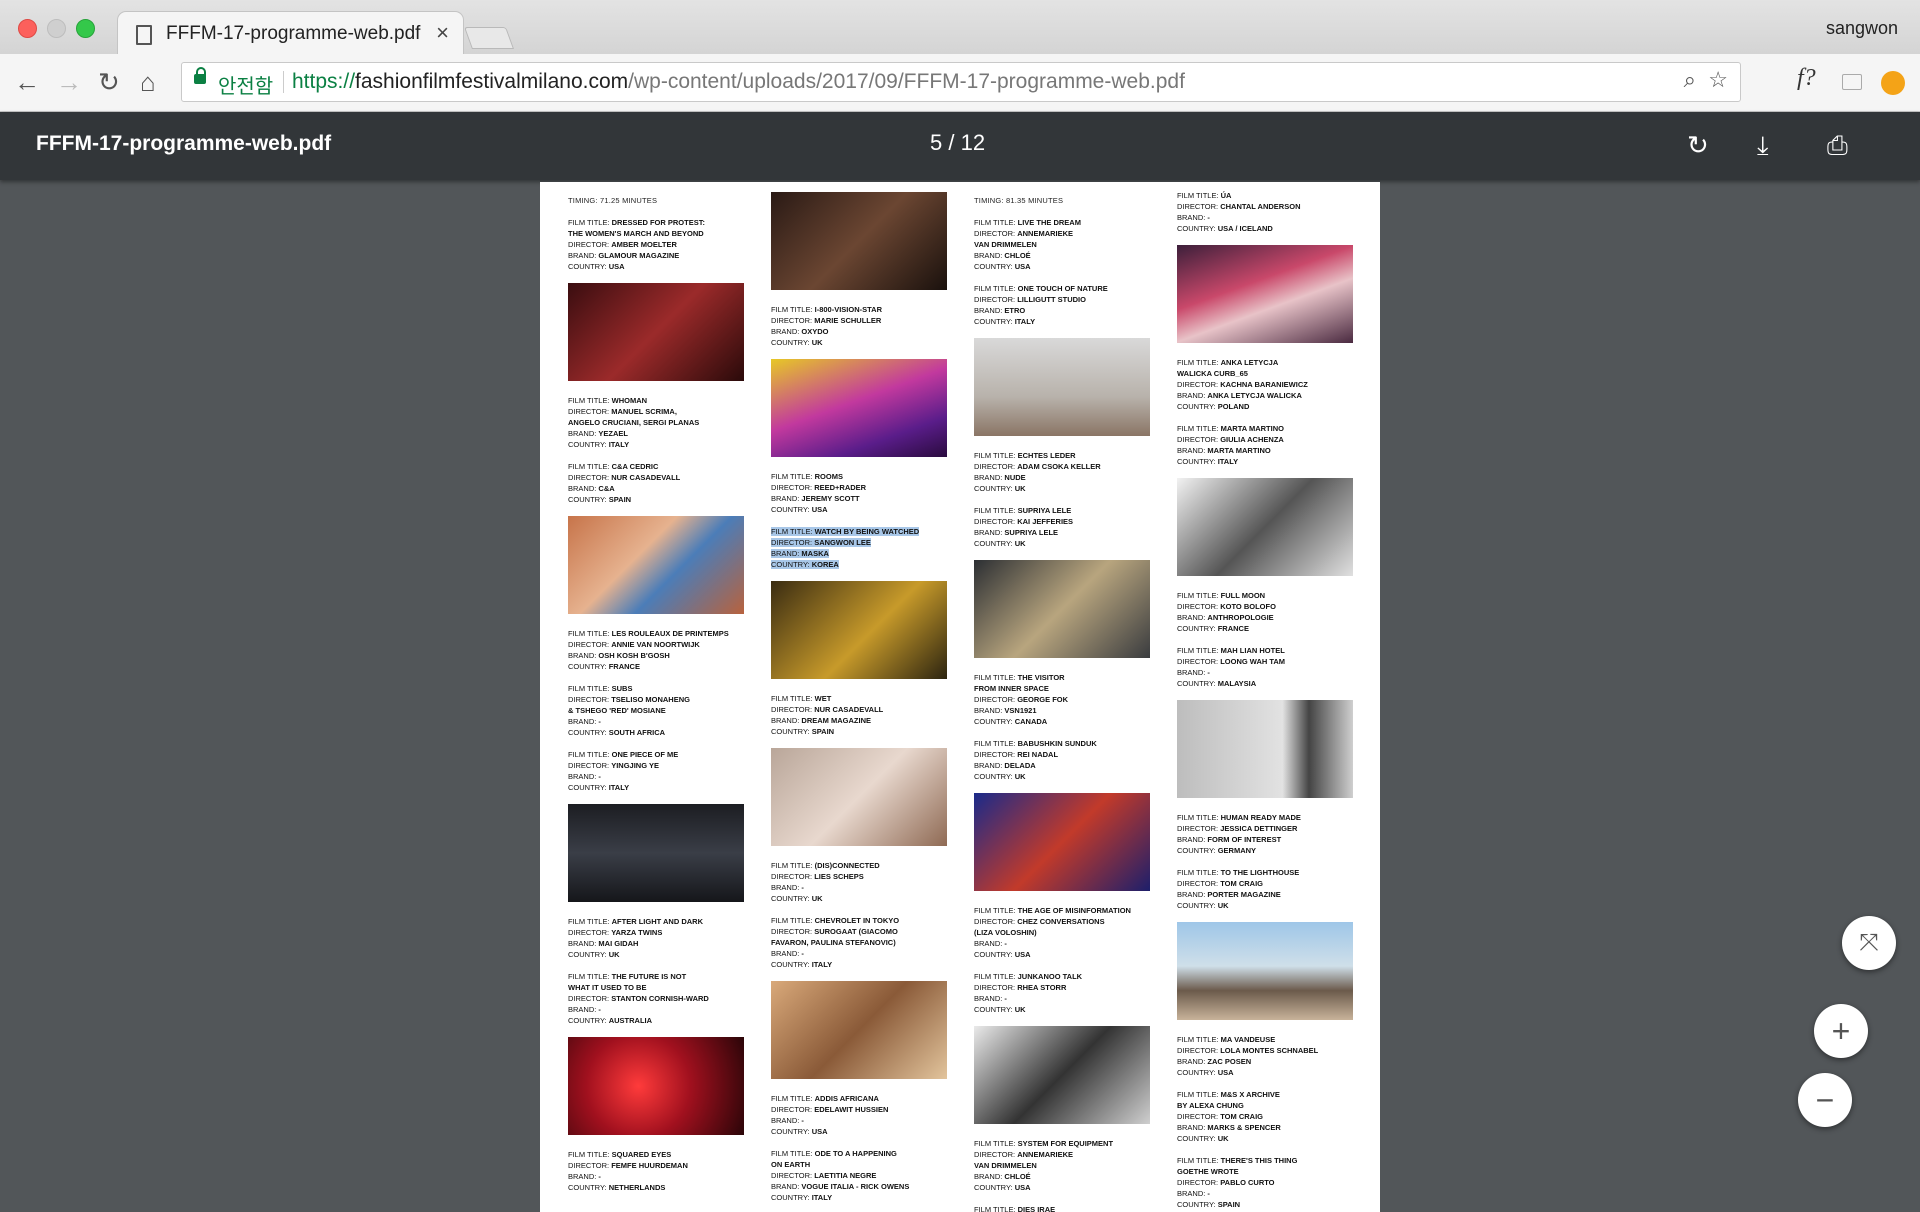 This screenshot has height=1212, width=1920. What do you see at coordinates (825, 865) in the screenshot?
I see `film-entry-line: FILM TITLE: (DIS)CONNECTED` at bounding box center [825, 865].